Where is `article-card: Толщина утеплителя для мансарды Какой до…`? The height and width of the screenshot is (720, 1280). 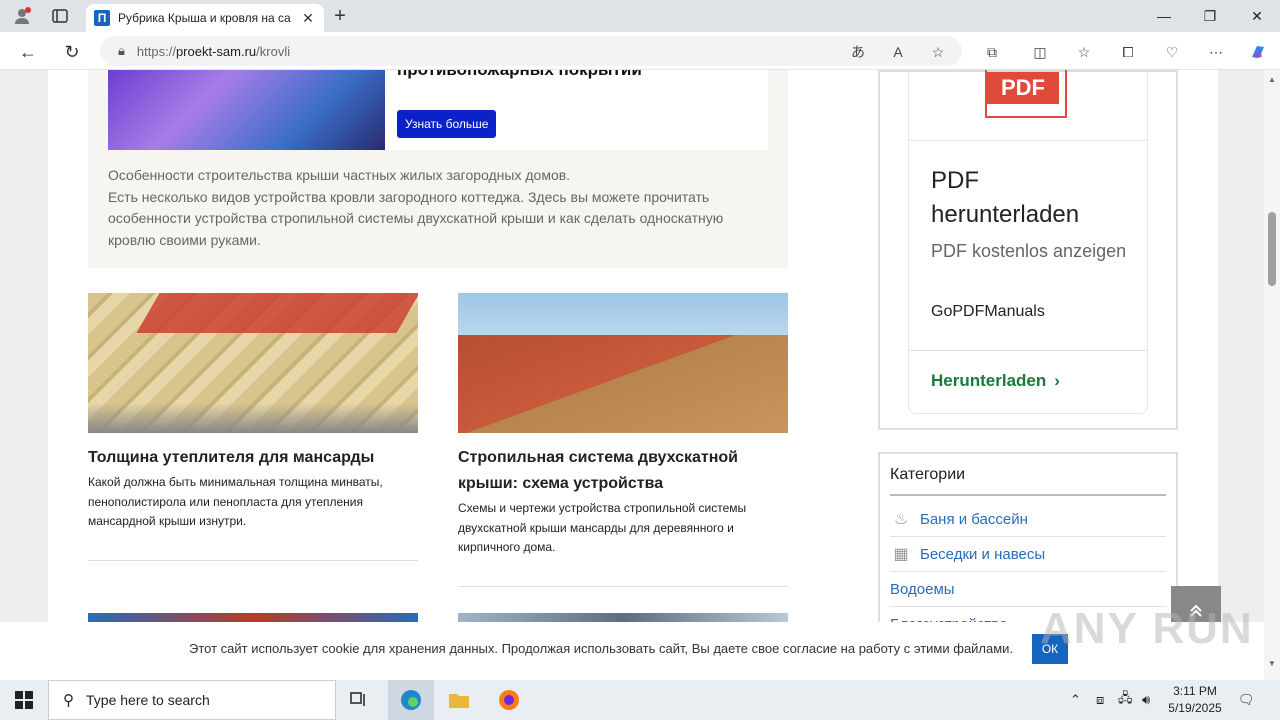
article-card: Толщина утеплителя для мансарды Какой до… is located at coordinates (253, 427).